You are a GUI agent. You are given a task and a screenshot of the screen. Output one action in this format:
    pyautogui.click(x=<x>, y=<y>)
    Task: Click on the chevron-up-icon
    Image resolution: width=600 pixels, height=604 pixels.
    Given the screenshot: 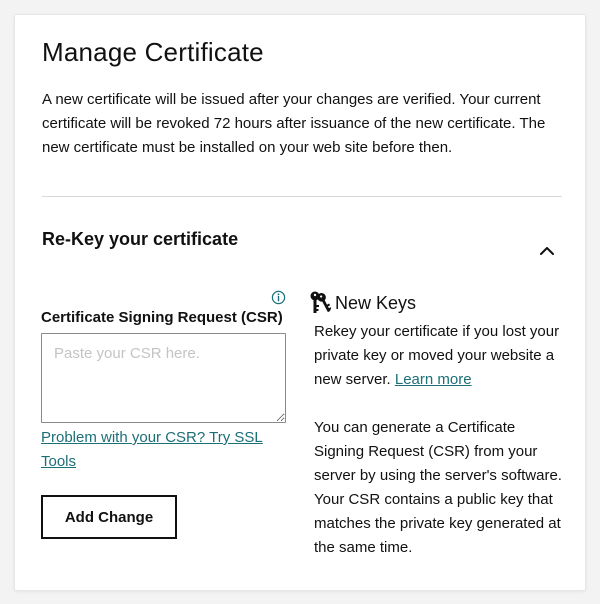 What is the action you would take?
    pyautogui.click(x=547, y=251)
    